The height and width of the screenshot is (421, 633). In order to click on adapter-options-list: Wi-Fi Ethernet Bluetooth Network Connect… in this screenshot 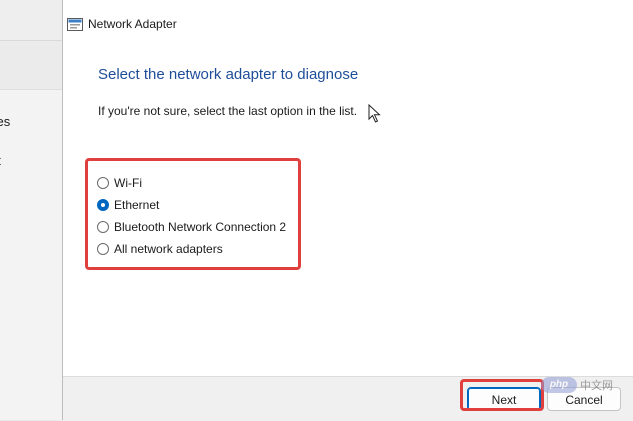, I will do `click(191, 216)`.